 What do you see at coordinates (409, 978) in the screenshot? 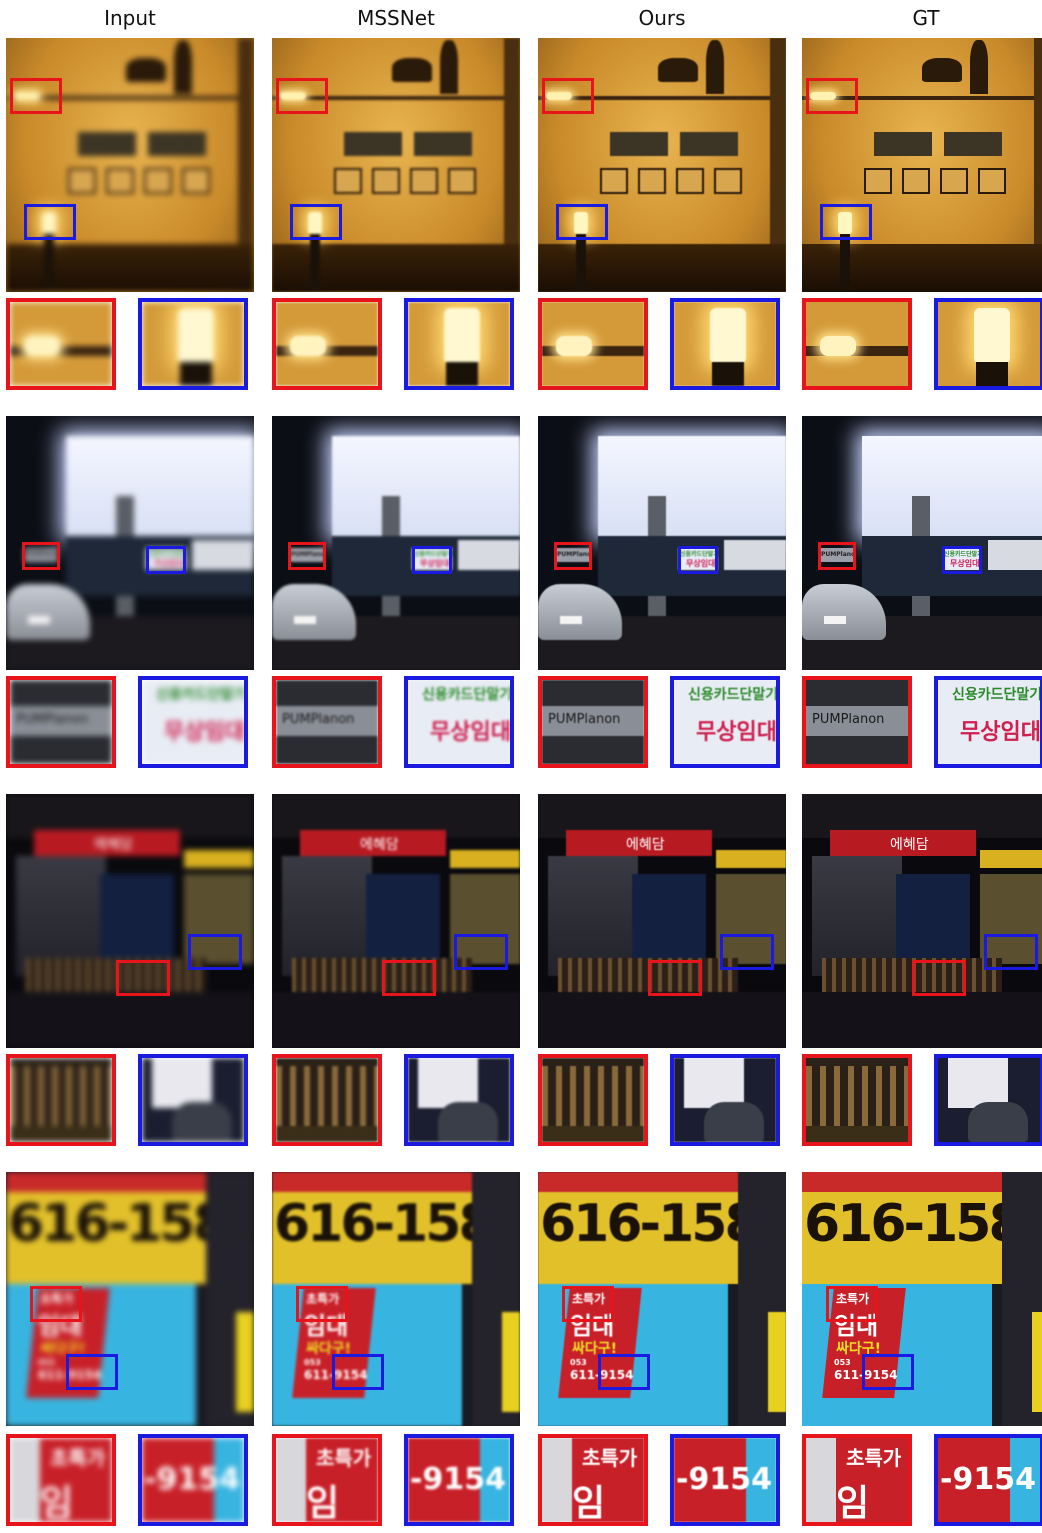
I see `scene-3-mssnet-red-zoom-box` at bounding box center [409, 978].